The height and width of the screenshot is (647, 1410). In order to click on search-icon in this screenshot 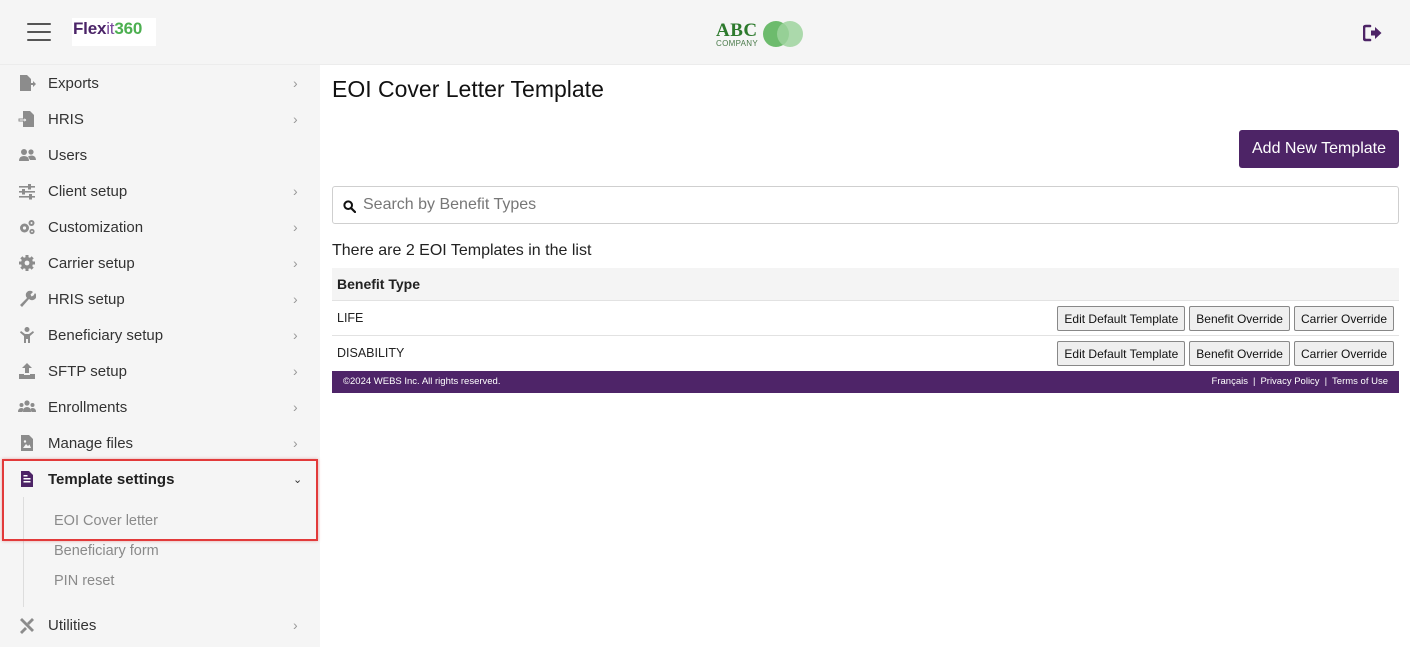, I will do `click(349, 206)`.